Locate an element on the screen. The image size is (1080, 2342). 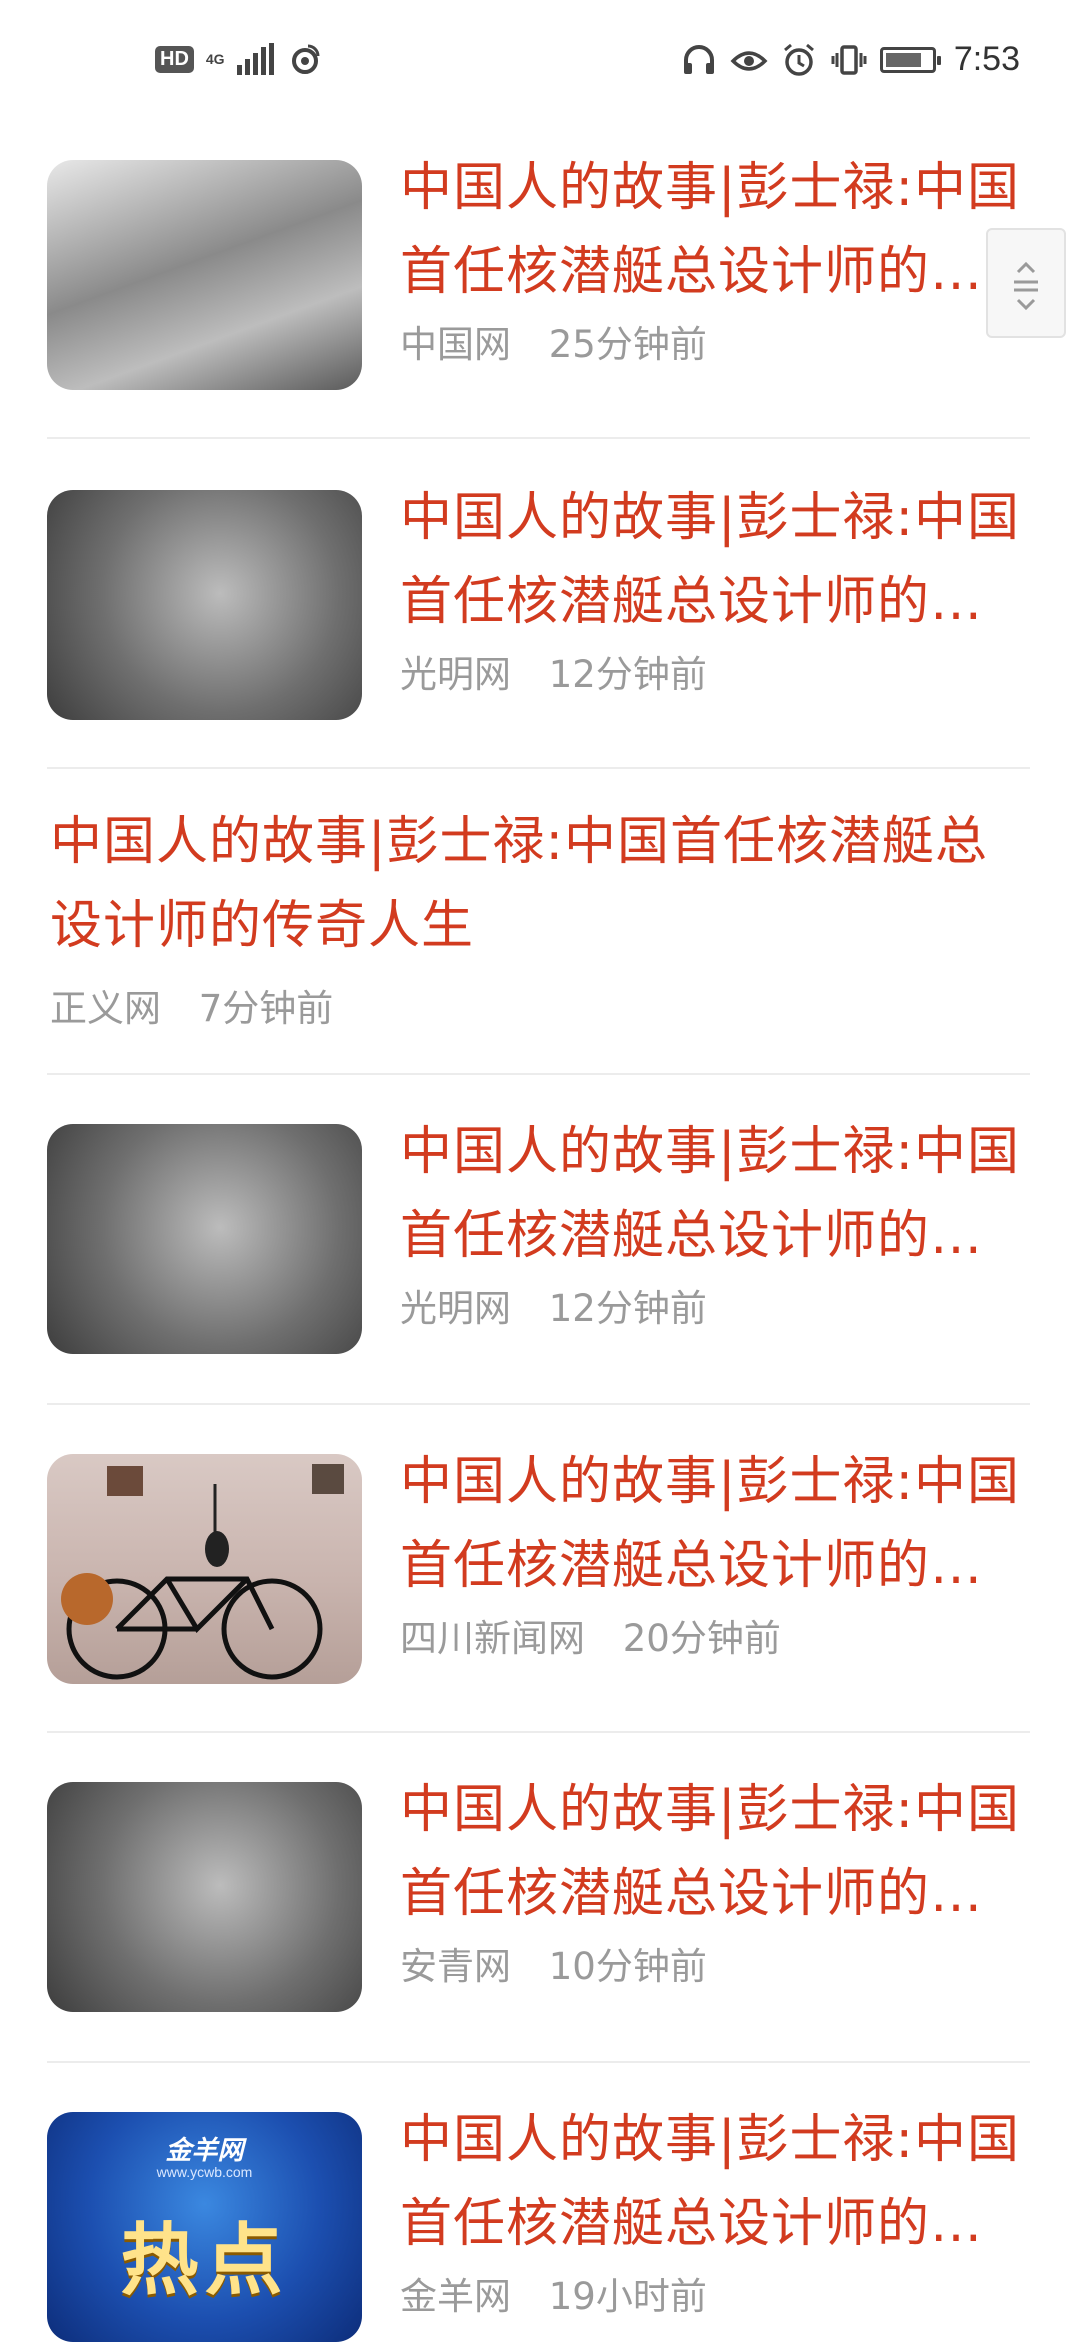
alarm-icon is located at coordinates (798, 59).